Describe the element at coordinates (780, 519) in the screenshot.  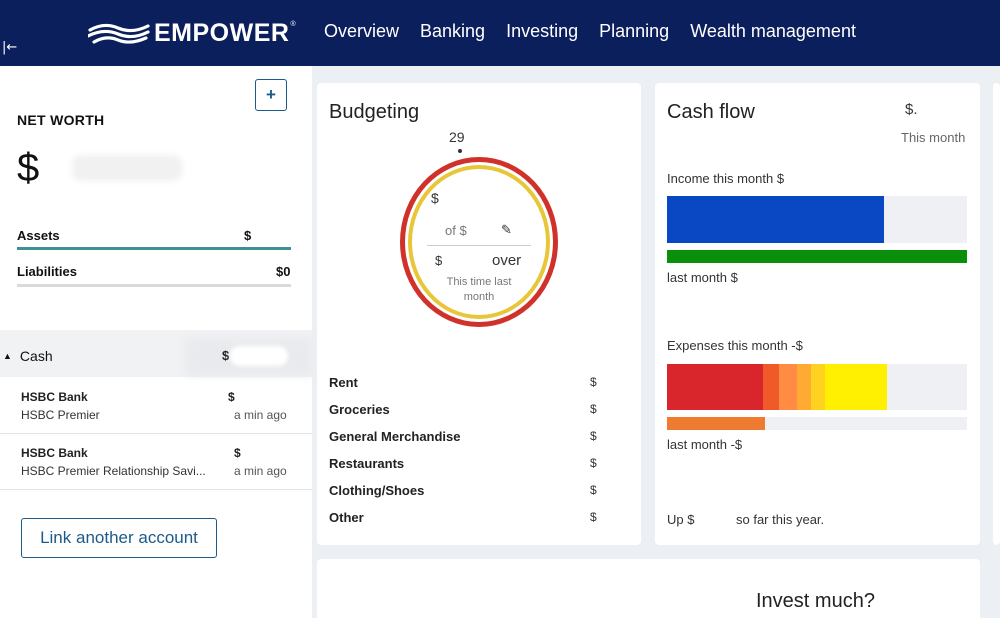
I see `ytd-suffix: so far this year.` at that location.